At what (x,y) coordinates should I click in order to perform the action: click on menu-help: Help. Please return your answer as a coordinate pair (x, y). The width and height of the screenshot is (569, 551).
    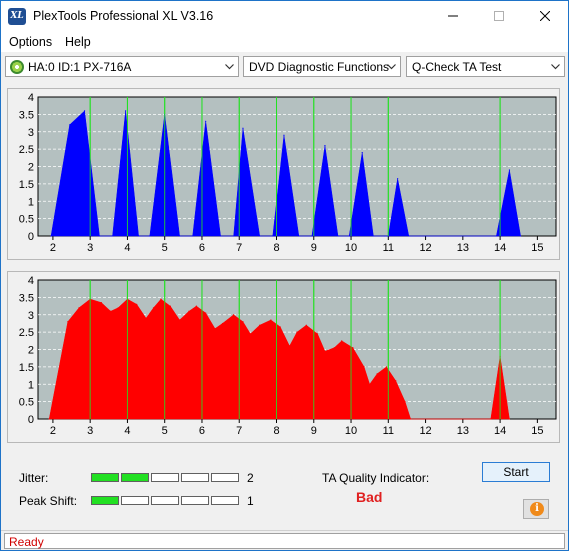
    Looking at the image, I should click on (78, 42).